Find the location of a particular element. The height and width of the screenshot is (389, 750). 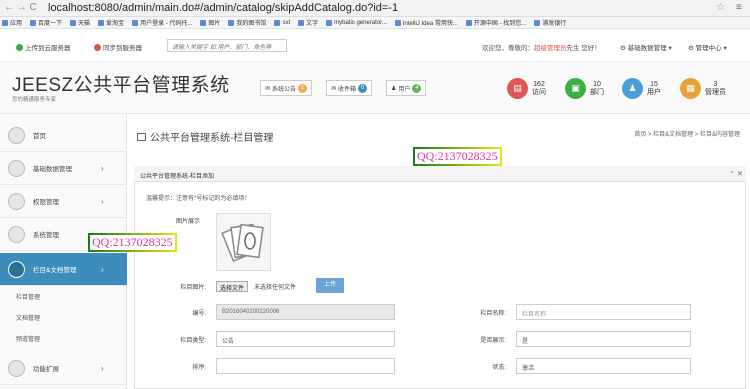

lock-icon is located at coordinates (16, 201).